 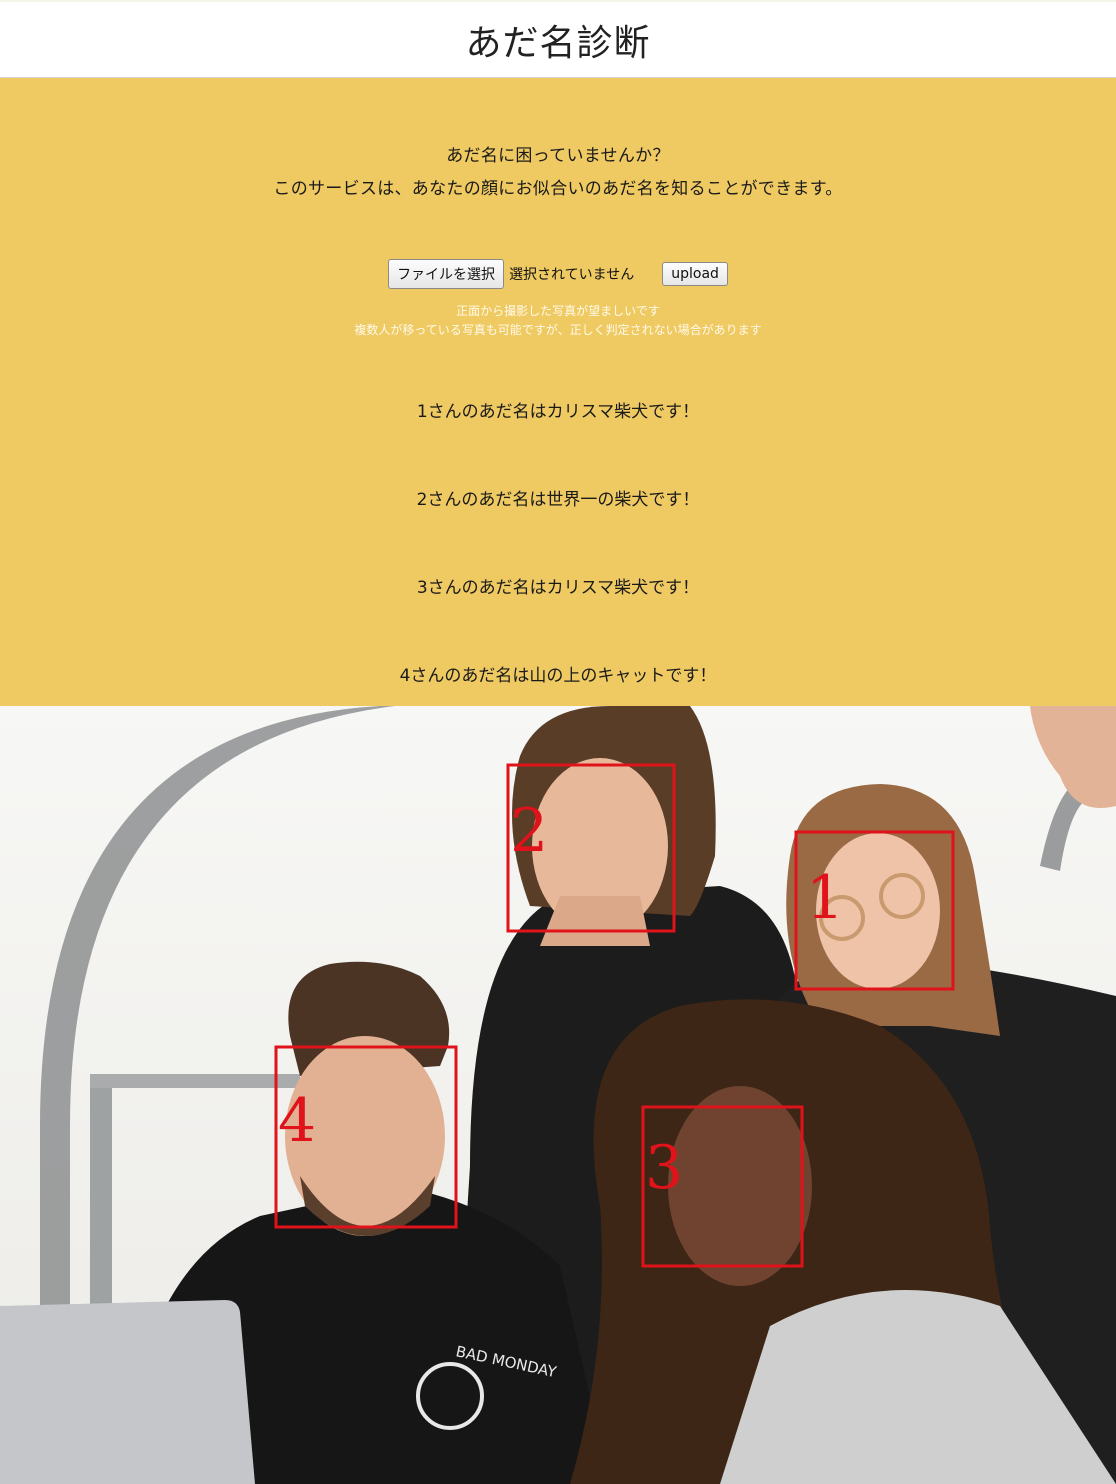 What do you see at coordinates (558, 500) in the screenshot?
I see `result-item-2: 2さんのあだ名は世界一の柴犬です！` at bounding box center [558, 500].